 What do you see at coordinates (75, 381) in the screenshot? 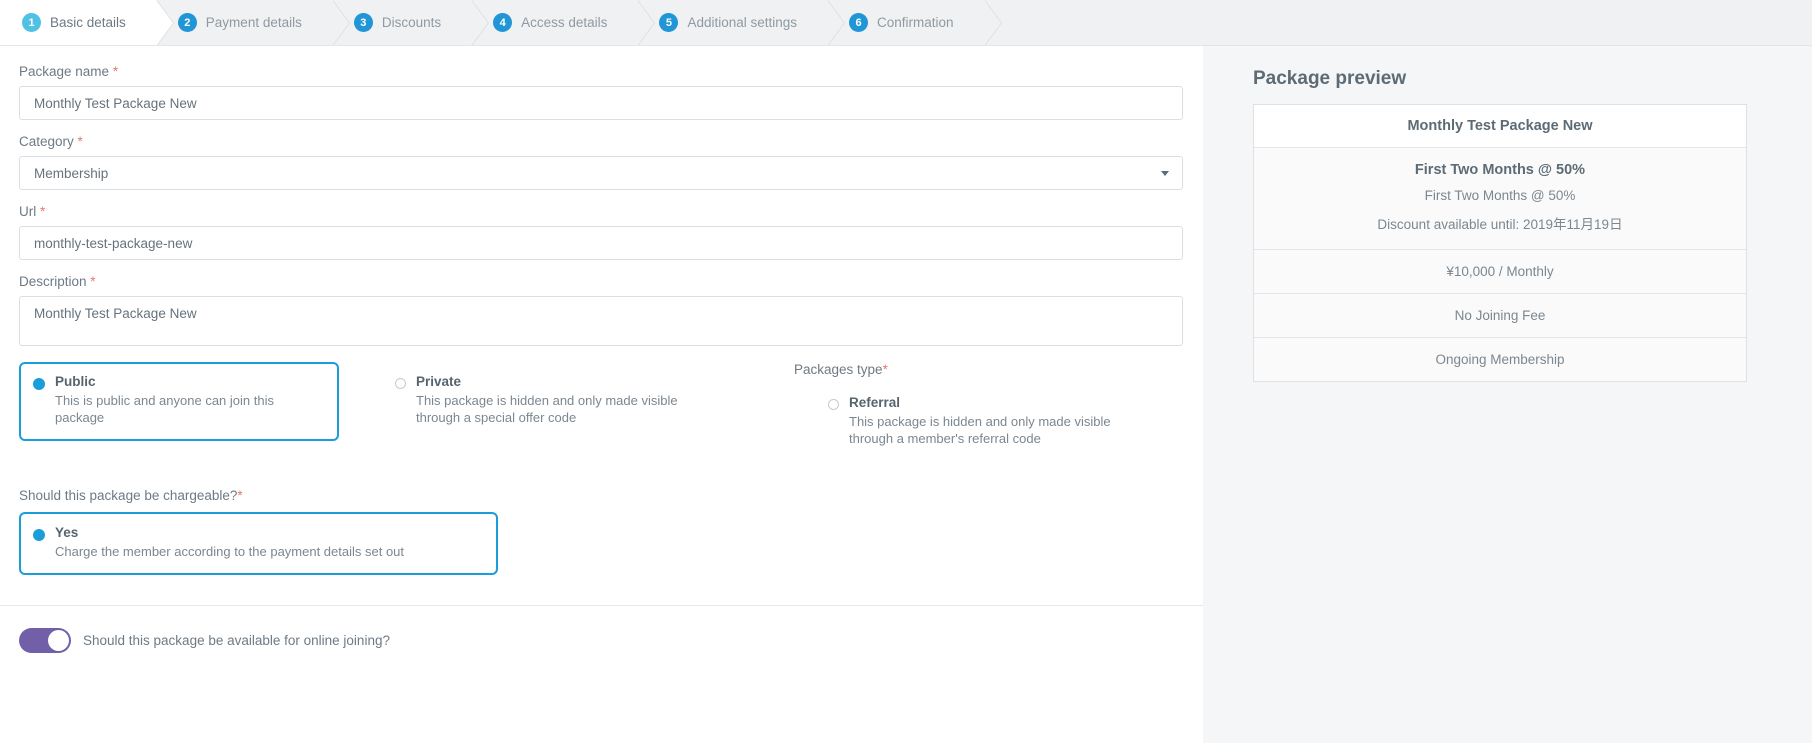
I see `radio-public-title: Public` at bounding box center [75, 381].